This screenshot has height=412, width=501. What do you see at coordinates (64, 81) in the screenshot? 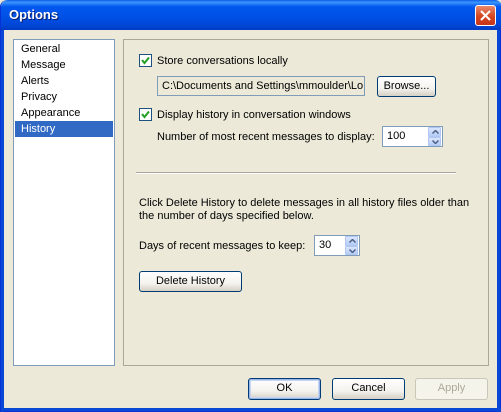
I see `category-item-alerts: Alerts` at bounding box center [64, 81].